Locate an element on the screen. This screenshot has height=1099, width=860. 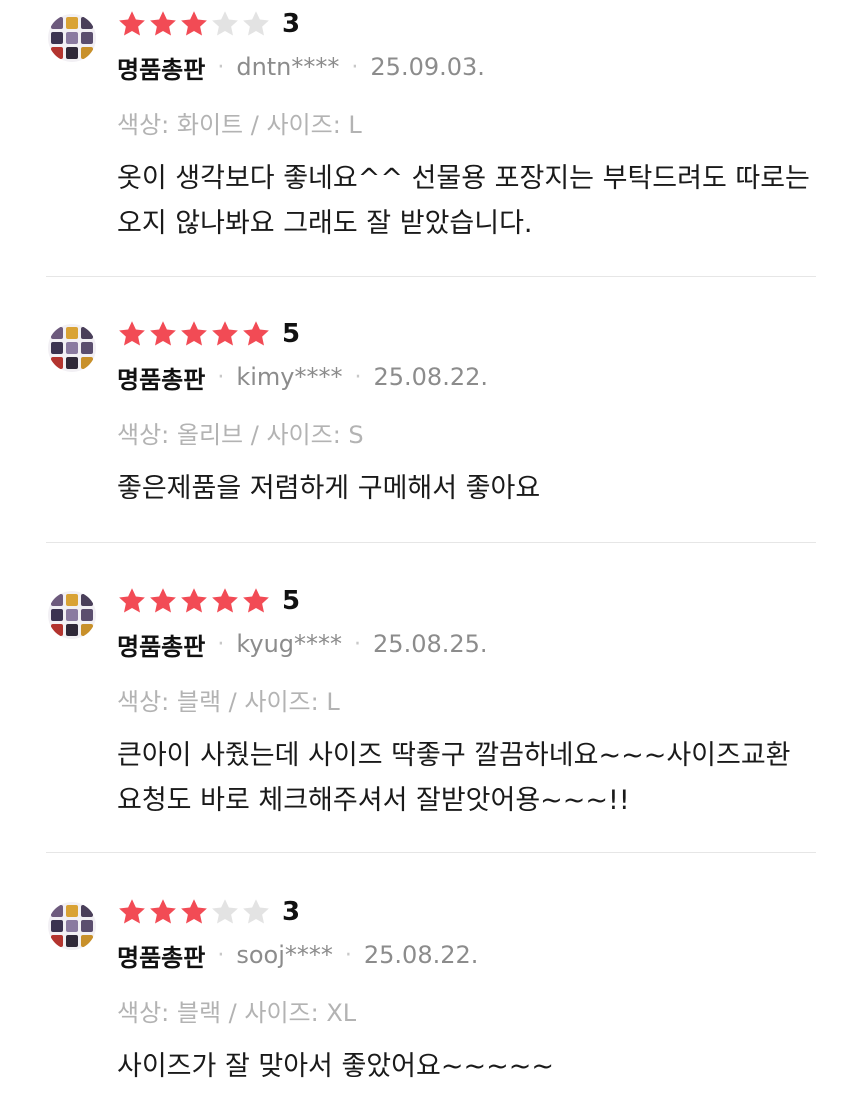
reviewer-id: dntn**** is located at coordinates (288, 67).